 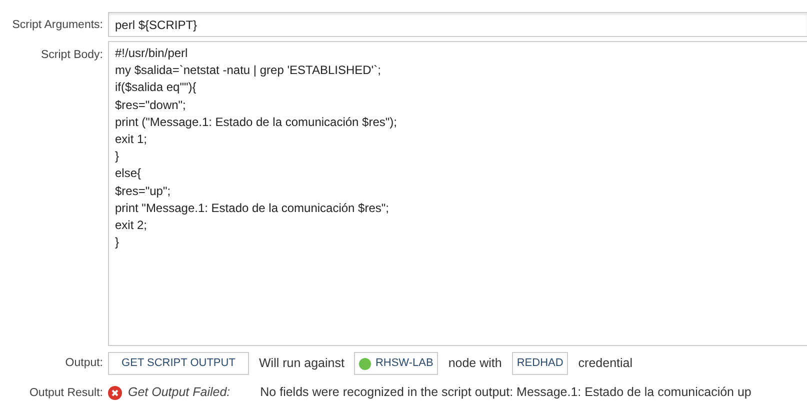 What do you see at coordinates (457, 24) in the screenshot?
I see `arguments-field: perl ${SCRIPT}` at bounding box center [457, 24].